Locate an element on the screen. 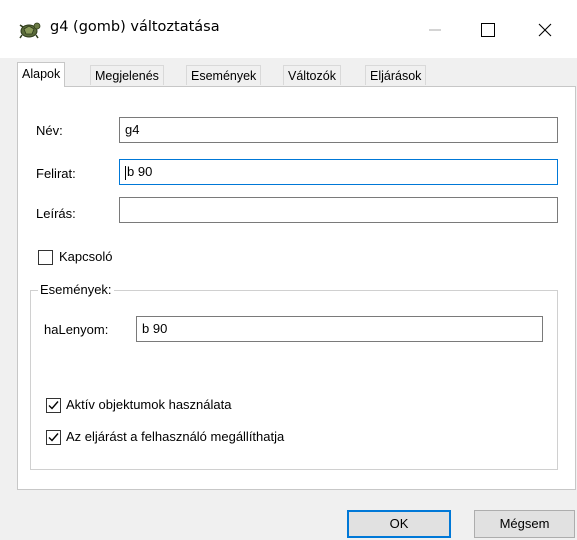 Image resolution: width=577 pixels, height=540 pixels. maximize-button is located at coordinates (488, 30).